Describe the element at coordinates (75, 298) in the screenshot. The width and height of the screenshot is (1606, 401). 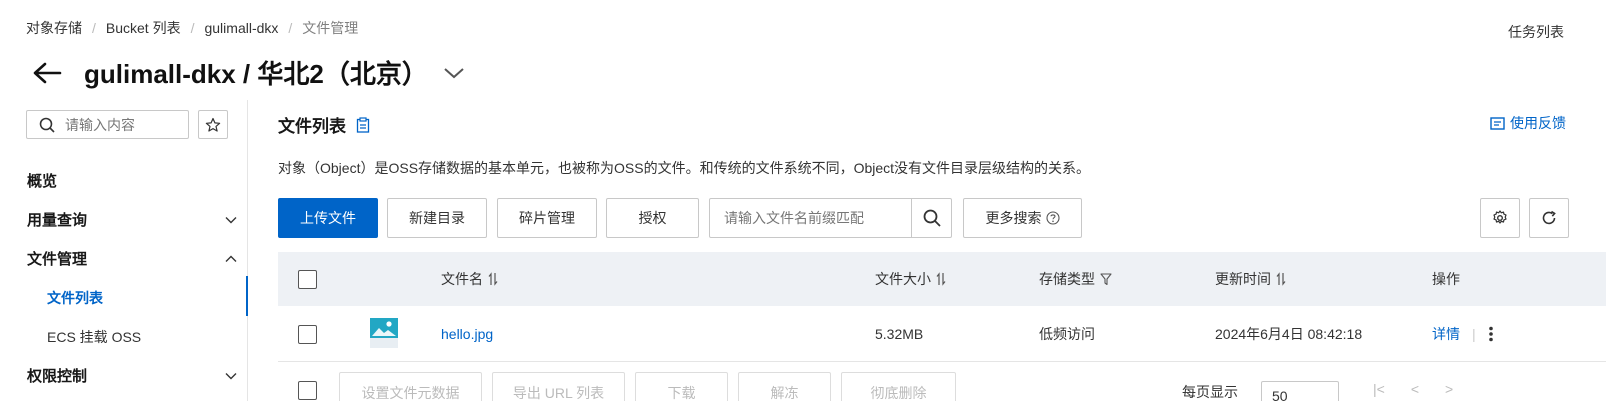
I see `sidebar-item-file-list: 文件列表` at that location.